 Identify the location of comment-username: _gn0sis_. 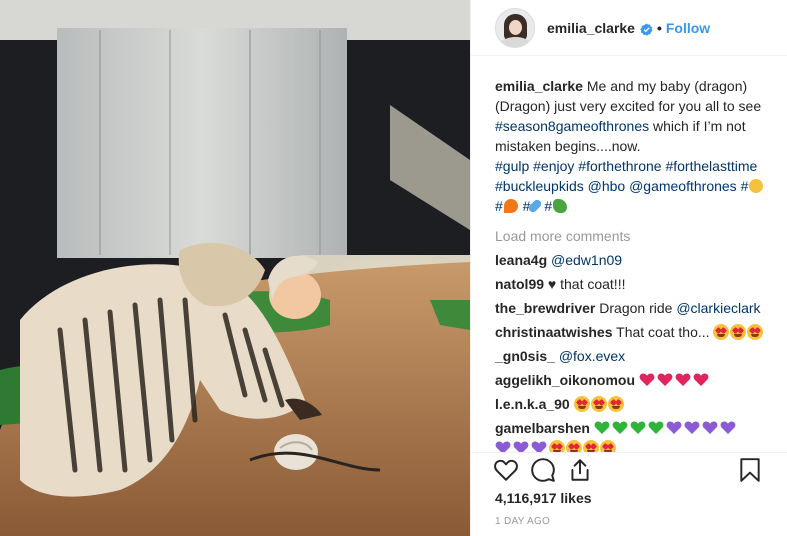
(525, 356).